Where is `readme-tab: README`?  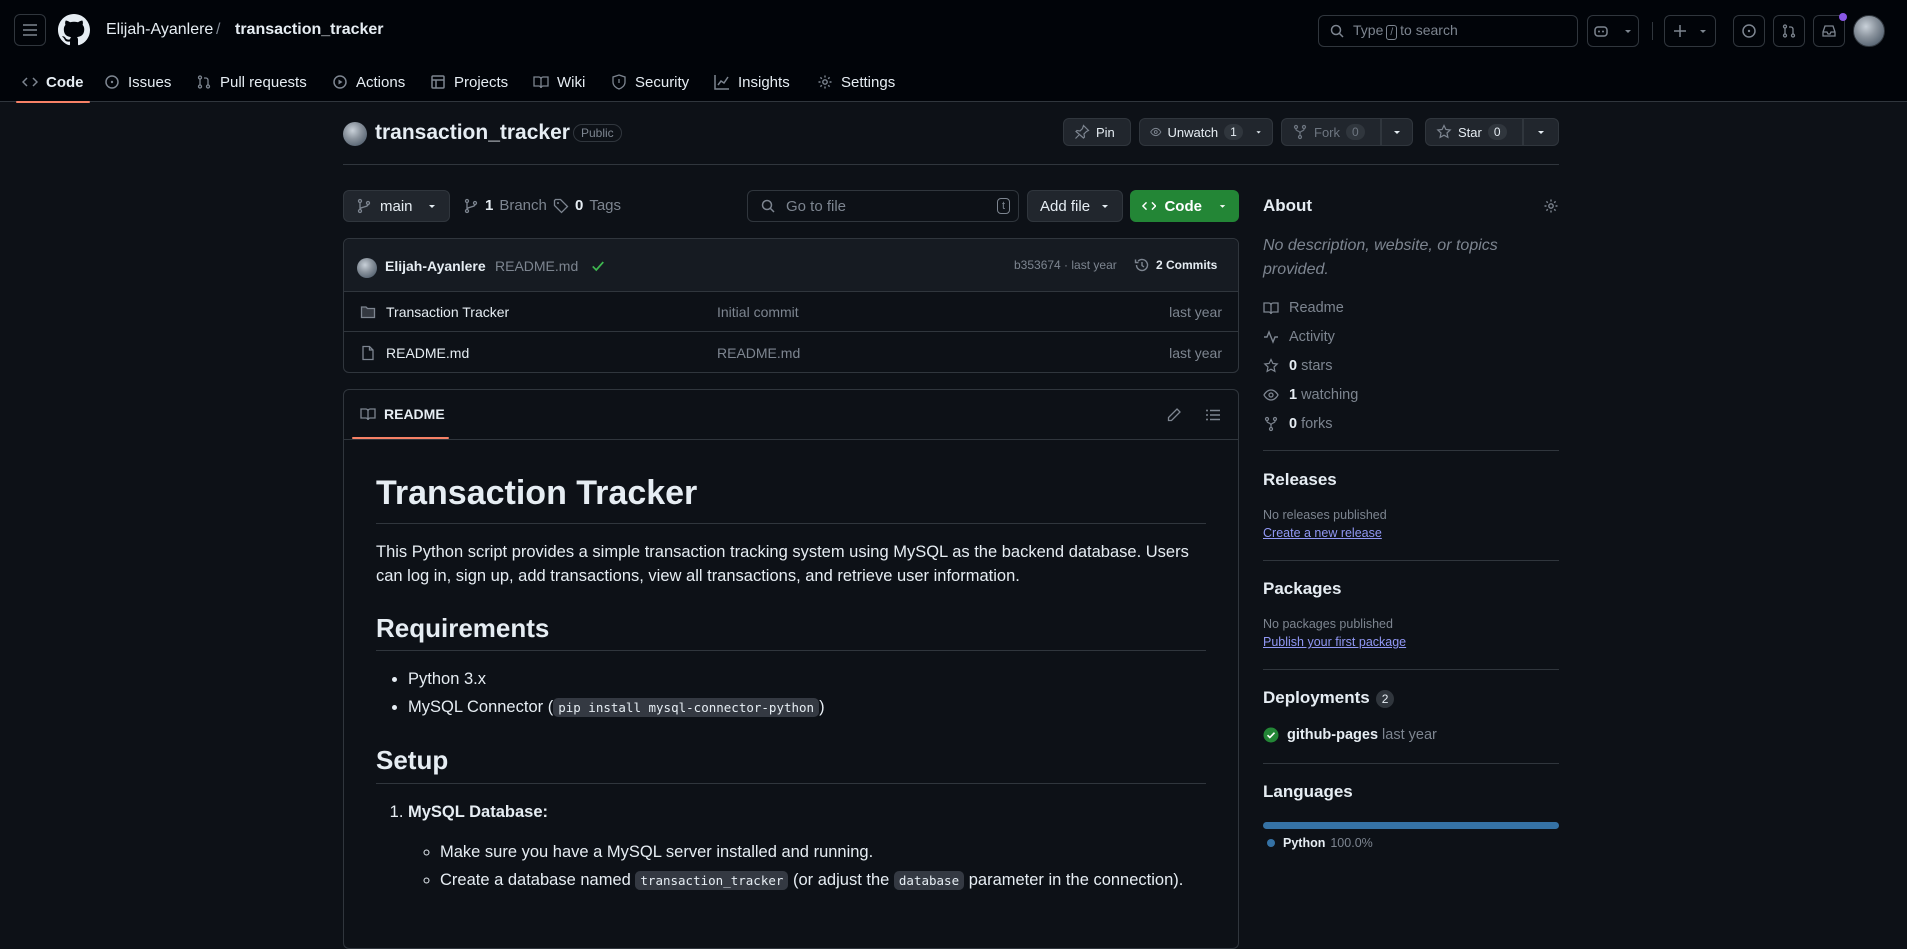
readme-tab: README is located at coordinates (402, 414).